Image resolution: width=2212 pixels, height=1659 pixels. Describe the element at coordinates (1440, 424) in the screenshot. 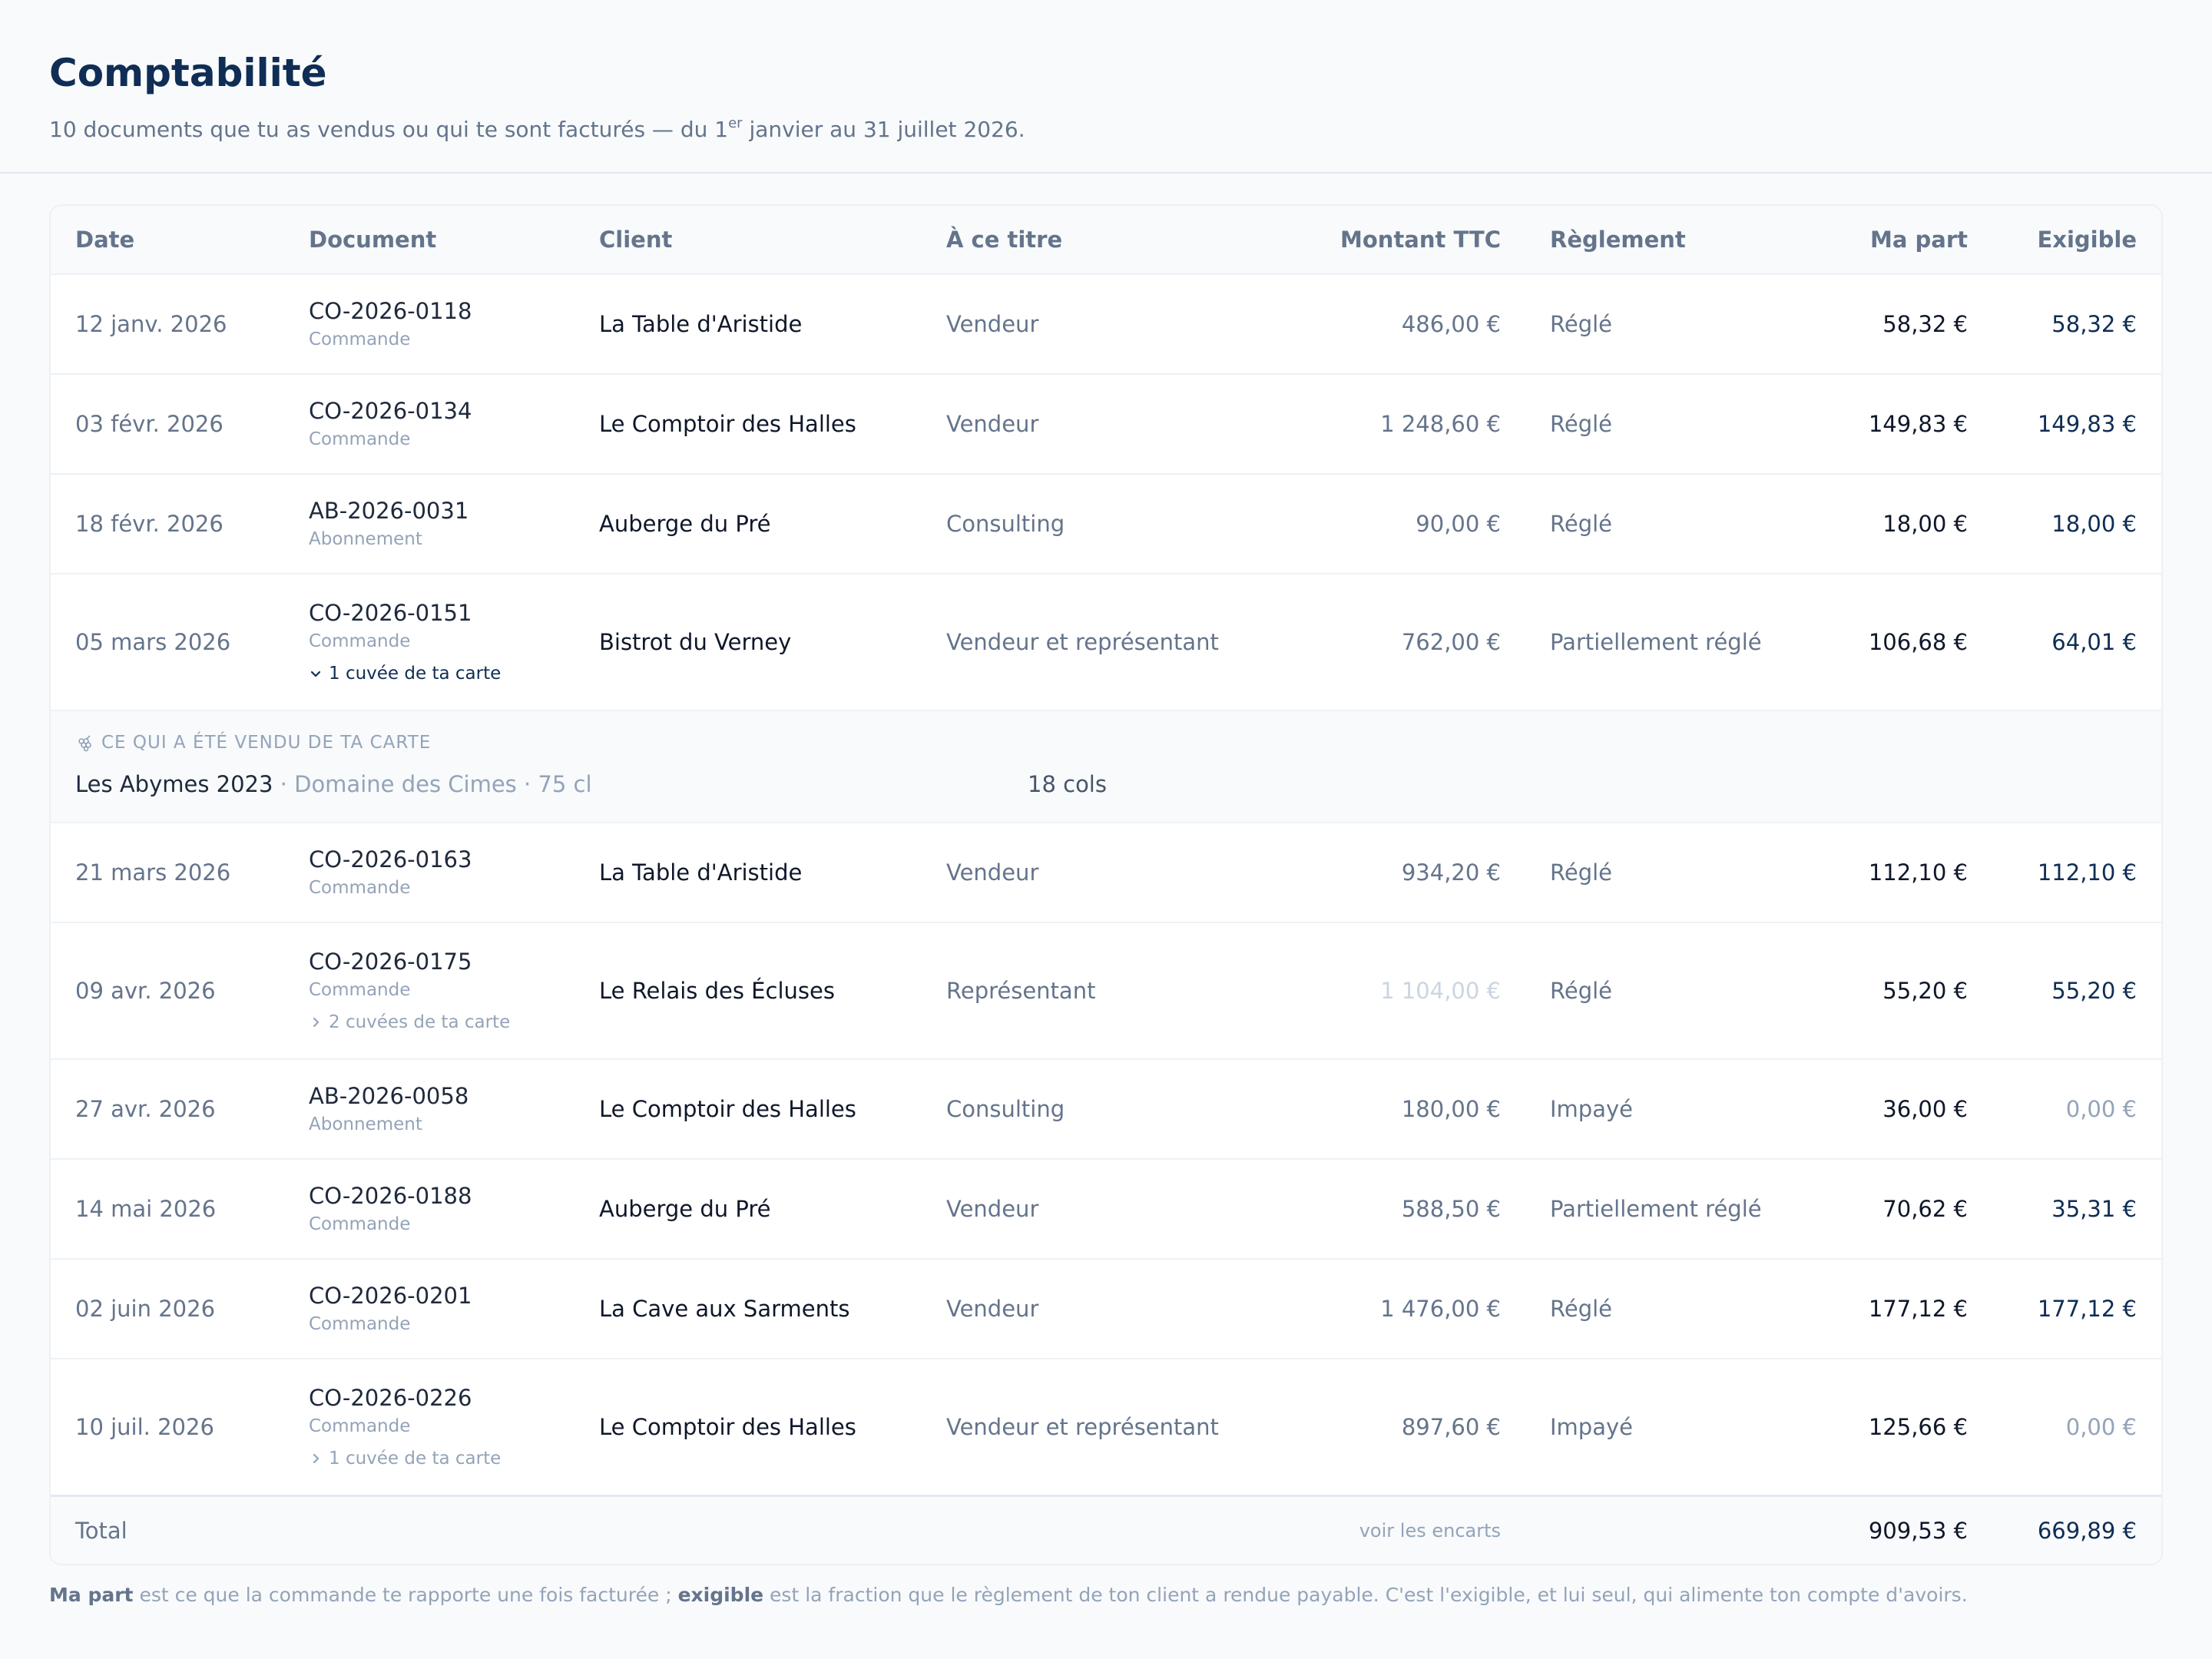

I see `row-montant: 1 248,60 €` at that location.